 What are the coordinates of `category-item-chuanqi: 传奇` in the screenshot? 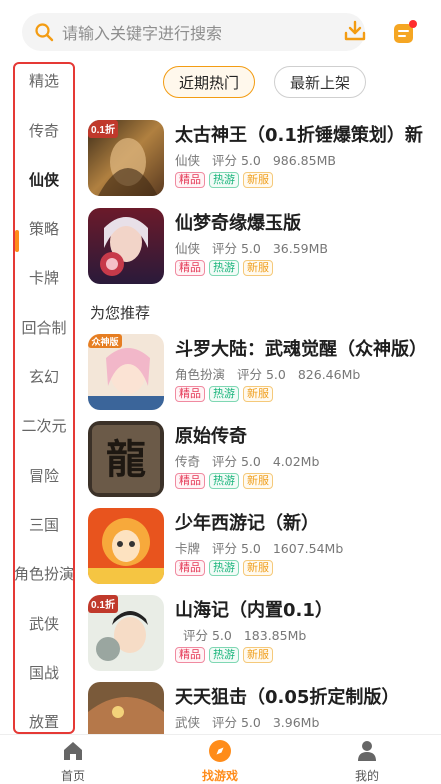 It's located at (44, 130).